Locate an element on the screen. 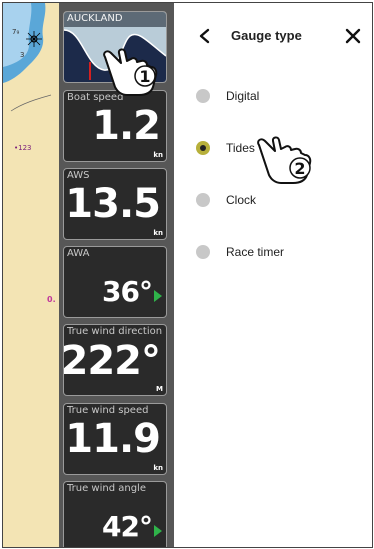 The height and width of the screenshot is (549, 374). gauge-label-aws: AWS is located at coordinates (78, 175).